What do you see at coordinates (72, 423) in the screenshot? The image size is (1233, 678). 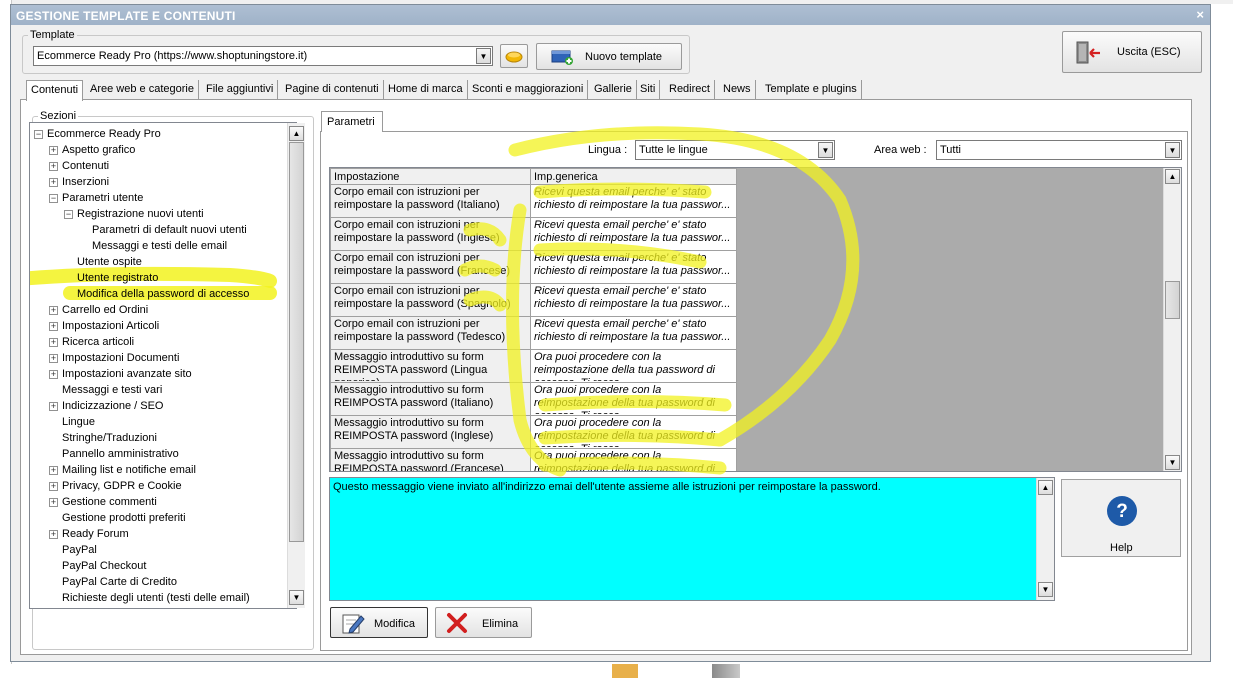 I see `tree-item: Lingue` at bounding box center [72, 423].